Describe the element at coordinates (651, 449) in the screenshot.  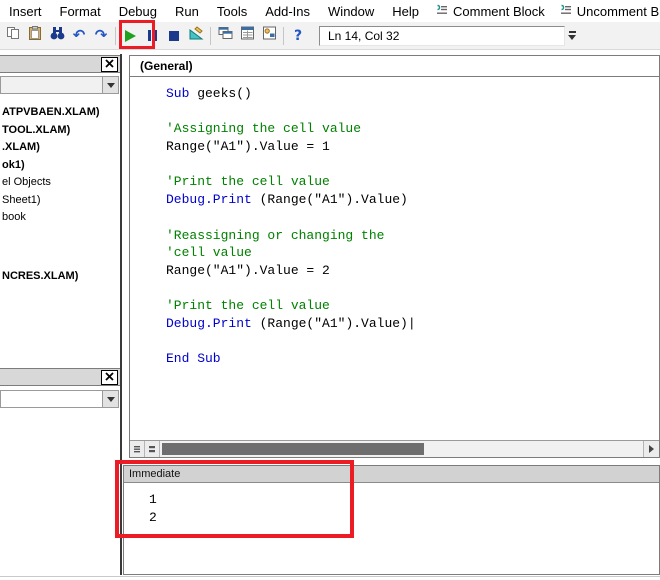
I see `scroll-right-button` at that location.